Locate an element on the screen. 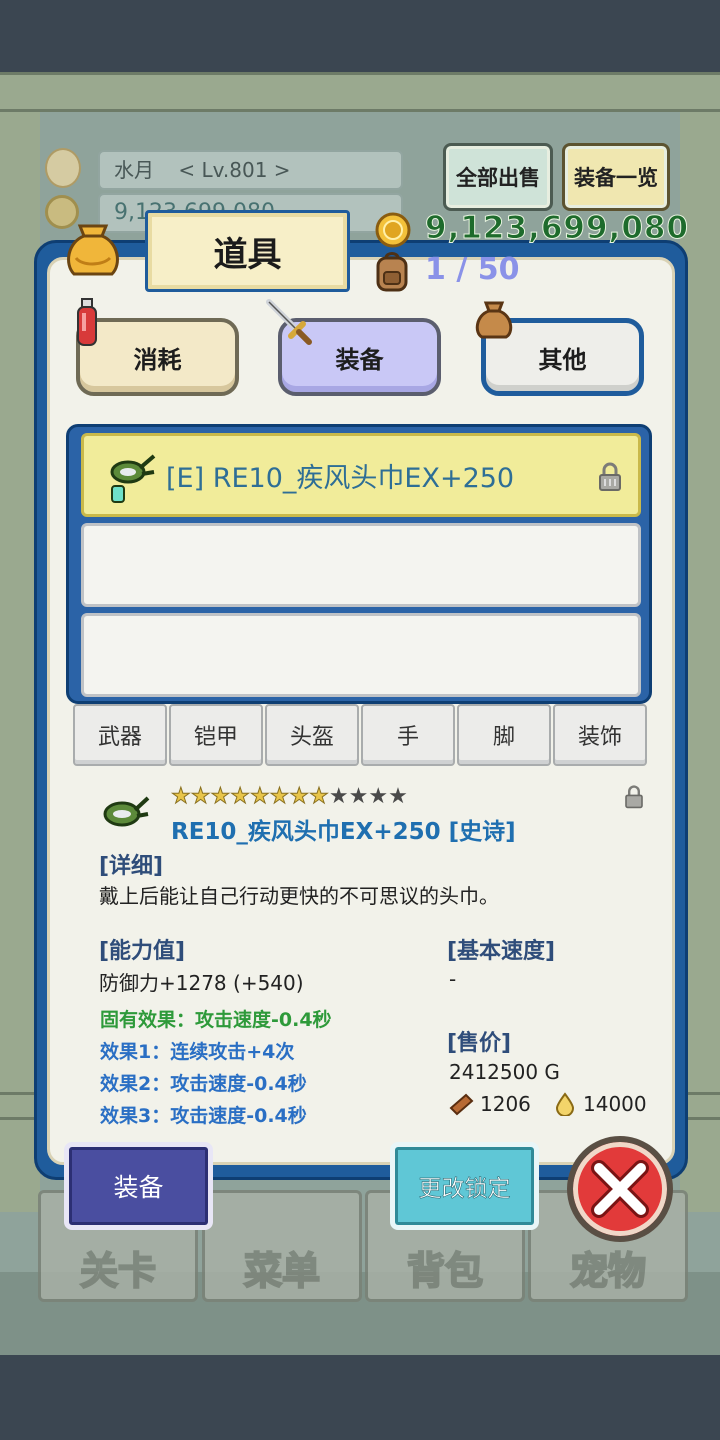 This screenshot has width=720, height=1440. filter-accessory: 装饰 is located at coordinates (600, 735).